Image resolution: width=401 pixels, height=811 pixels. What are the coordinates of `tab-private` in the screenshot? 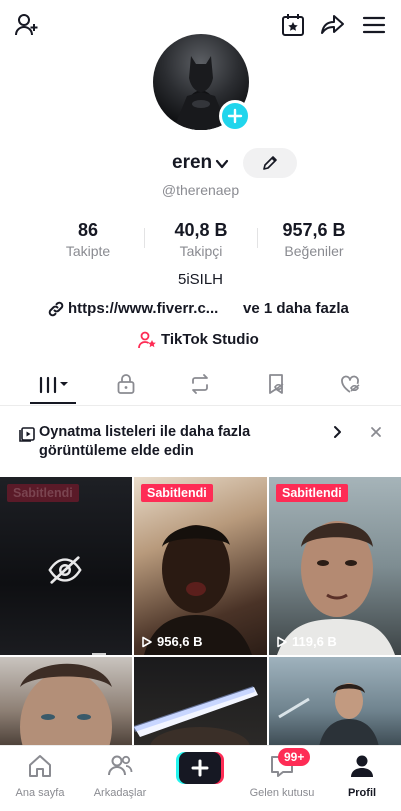 It's located at (126, 384).